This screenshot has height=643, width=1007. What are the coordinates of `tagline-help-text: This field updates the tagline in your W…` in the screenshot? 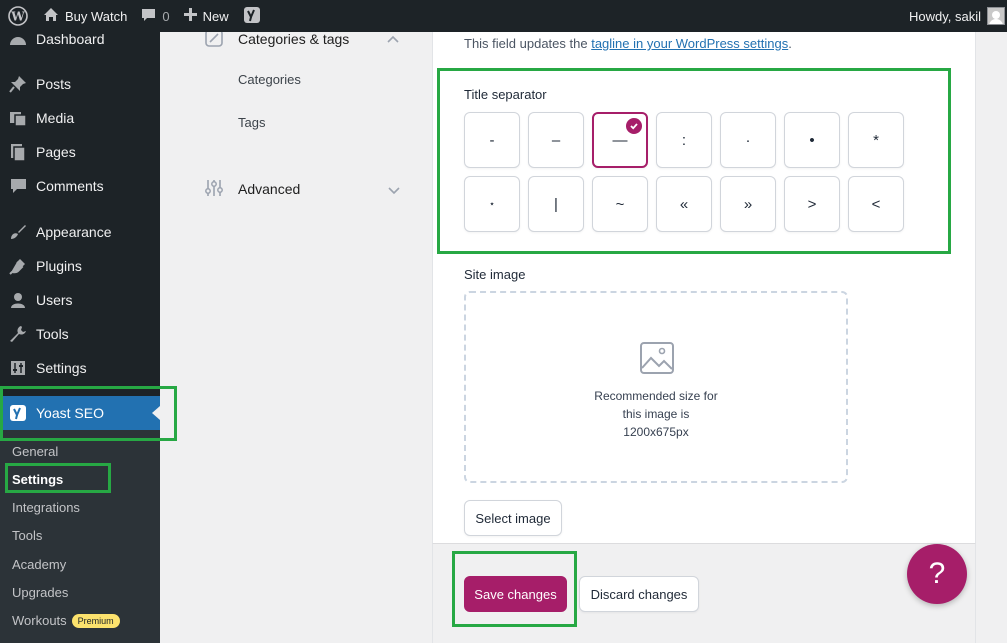 It's located at (628, 43).